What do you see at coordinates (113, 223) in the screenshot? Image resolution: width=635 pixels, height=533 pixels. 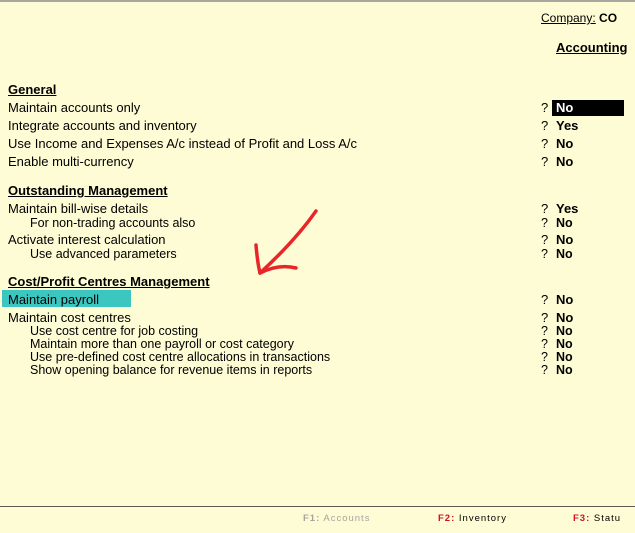 I see `option-label: For non-trading accounts also` at bounding box center [113, 223].